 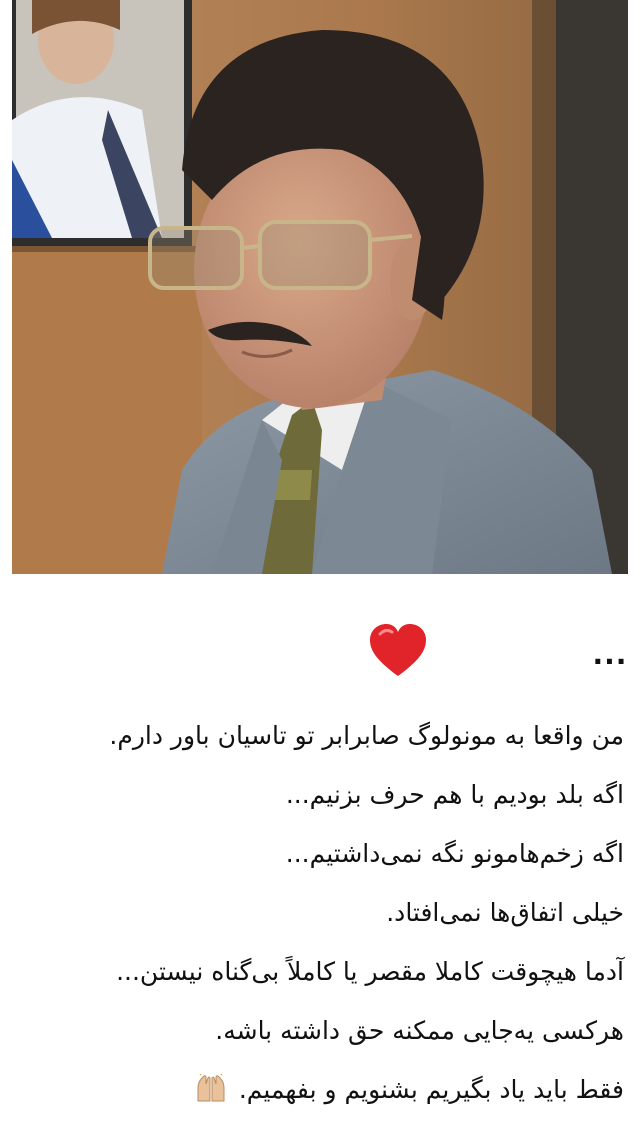 I want to click on caption-last-line: فقط باید یاد بگیریم بشنویم و بفهمیم., so click(x=319, y=1089).